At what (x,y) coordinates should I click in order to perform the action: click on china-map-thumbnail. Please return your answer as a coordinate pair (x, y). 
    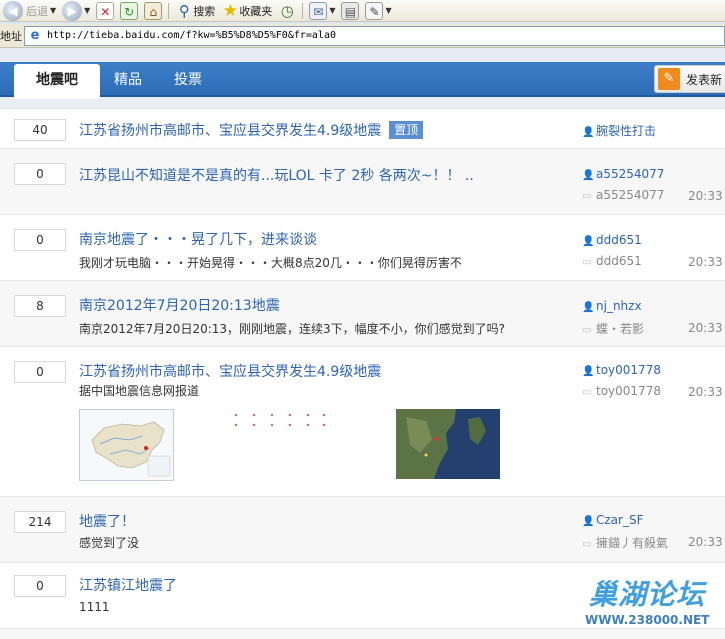
    Looking at the image, I should click on (126, 445).